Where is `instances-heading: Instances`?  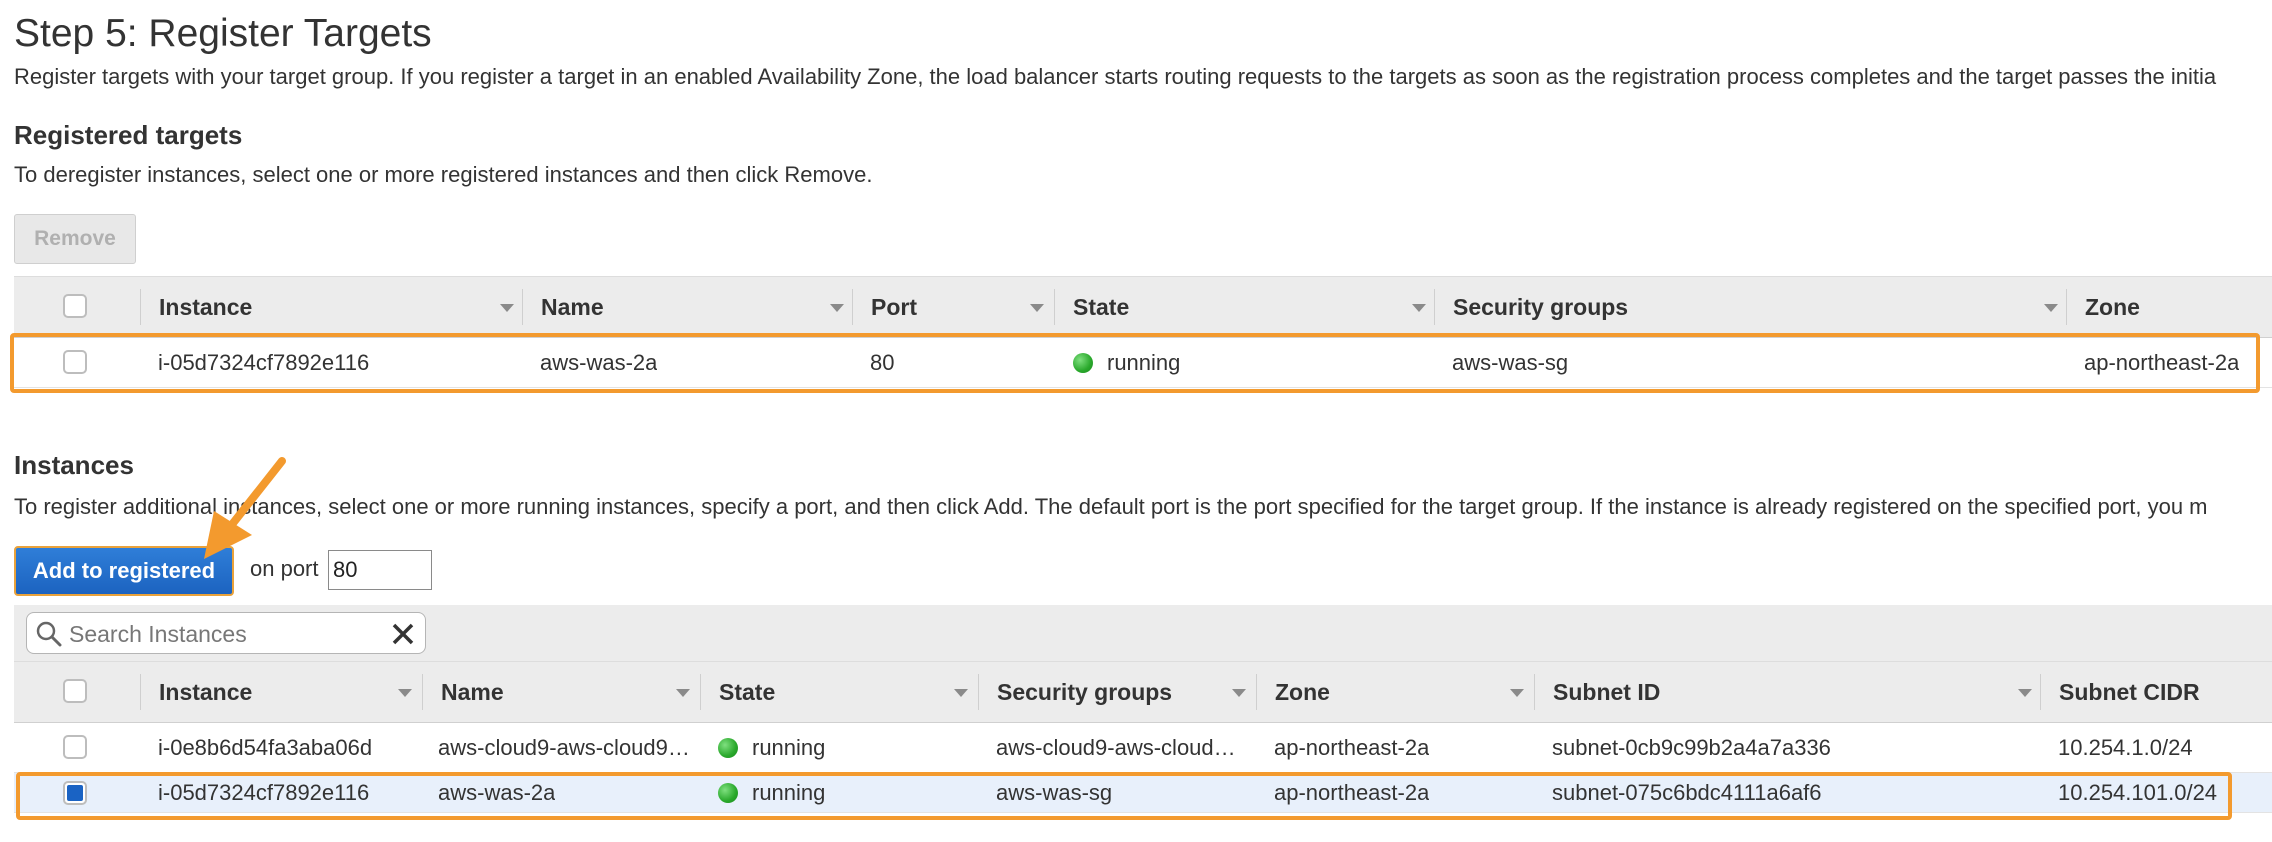 instances-heading: Instances is located at coordinates (74, 465).